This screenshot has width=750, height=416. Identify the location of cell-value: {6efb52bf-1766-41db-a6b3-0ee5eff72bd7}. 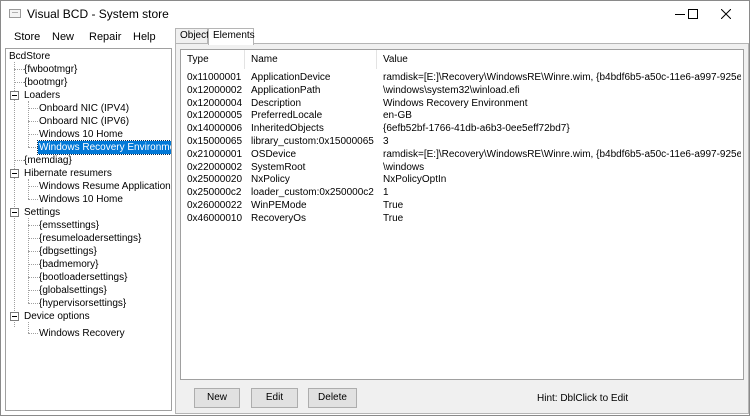
(476, 129).